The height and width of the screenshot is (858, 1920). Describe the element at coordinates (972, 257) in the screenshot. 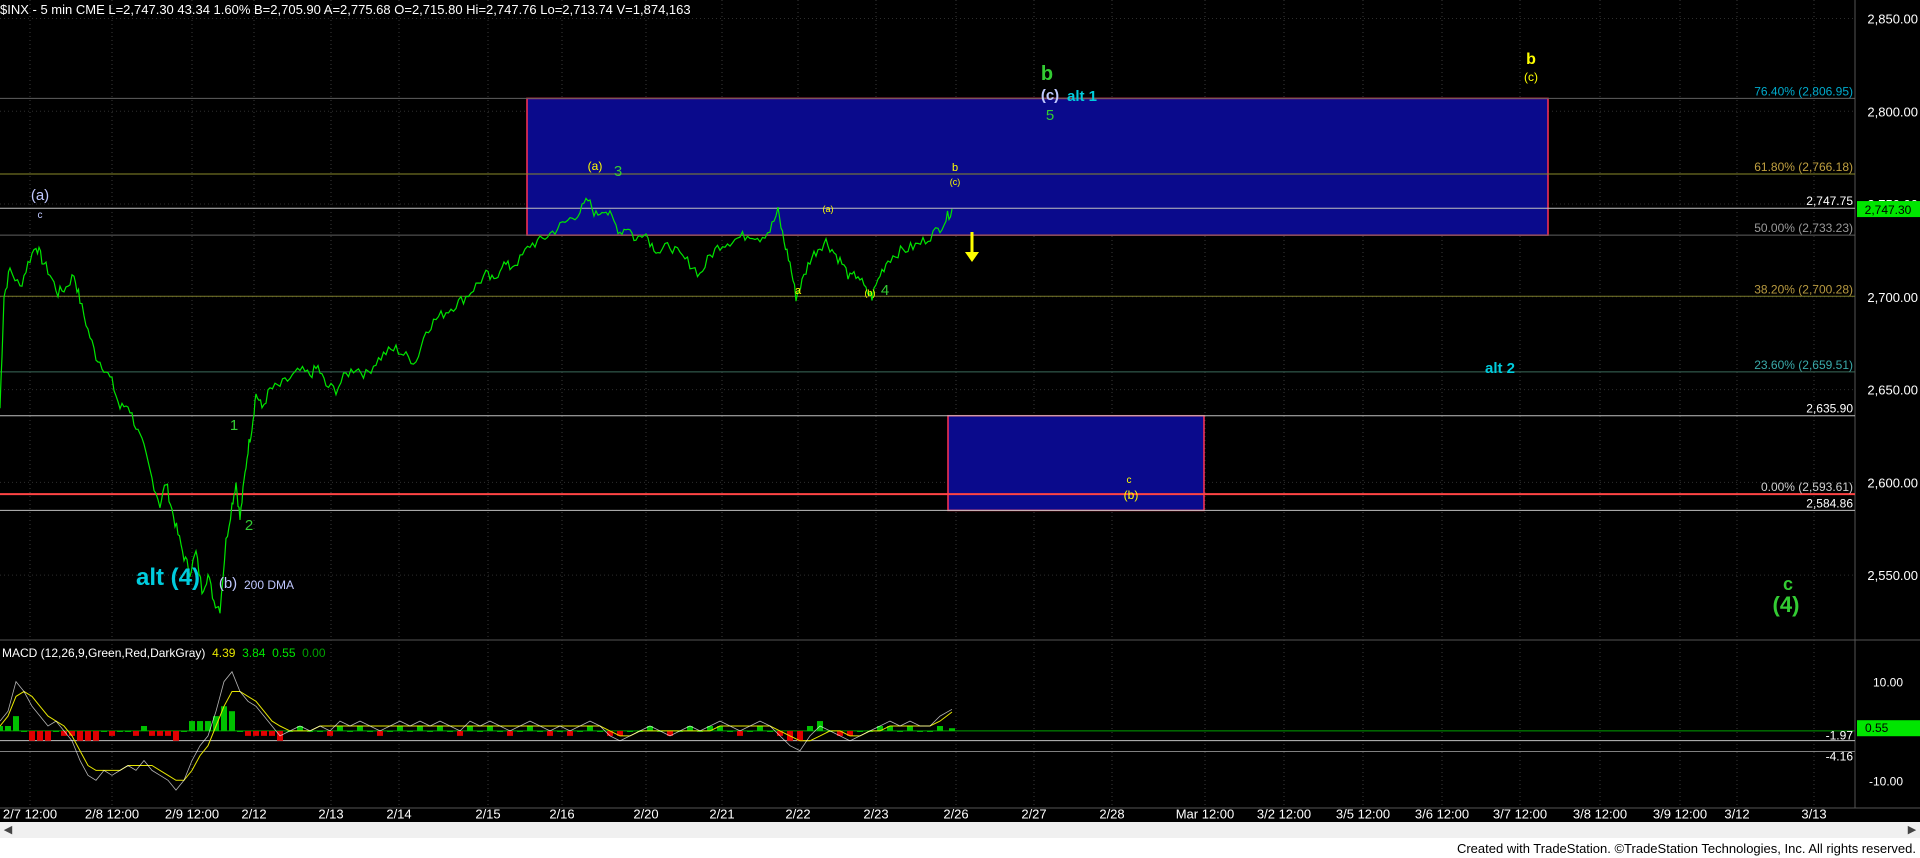

I see `down-arrow-head` at that location.